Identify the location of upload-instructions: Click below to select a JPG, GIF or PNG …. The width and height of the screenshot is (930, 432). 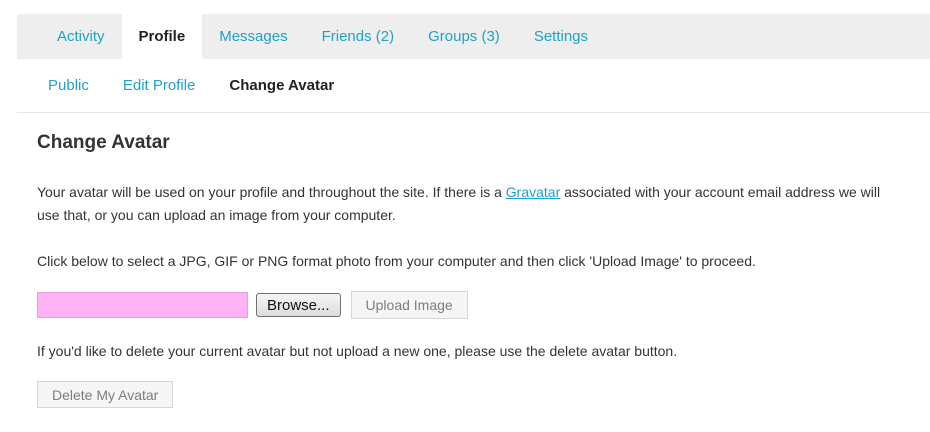
(396, 261).